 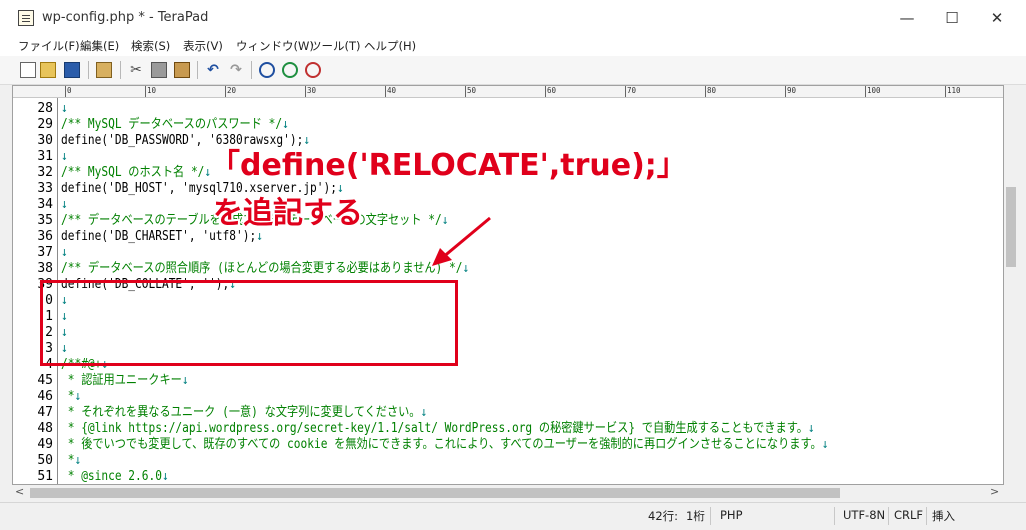 What do you see at coordinates (45, 156) in the screenshot?
I see `line-number: 31` at bounding box center [45, 156].